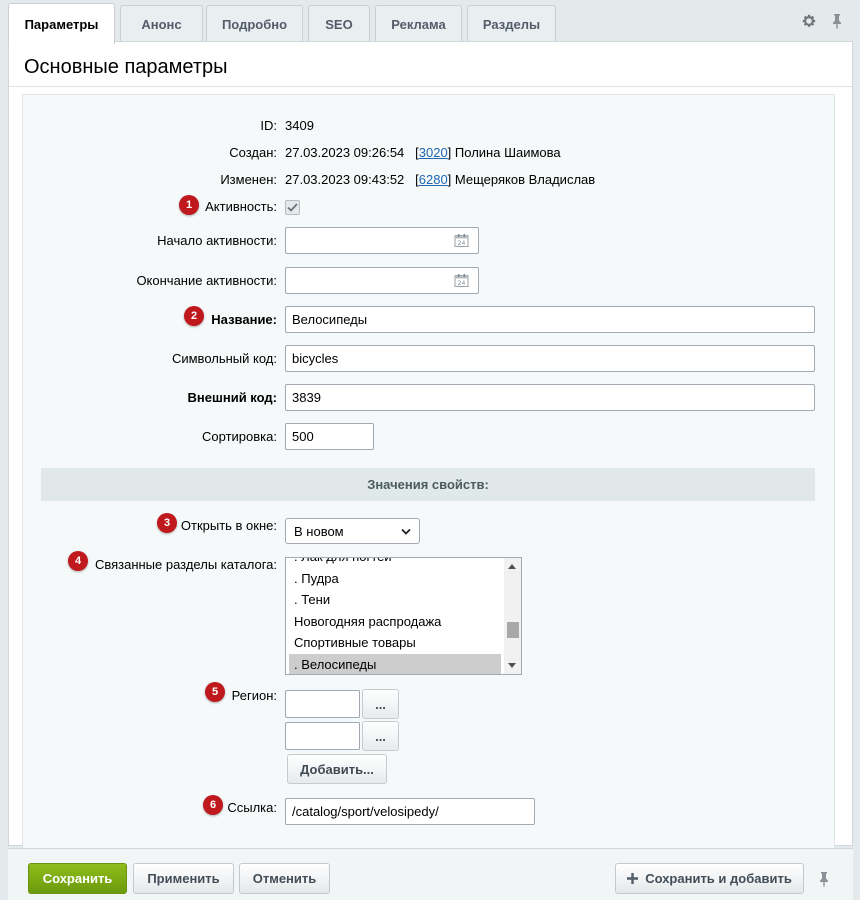  What do you see at coordinates (395, 600) in the screenshot?
I see `list-item: . Тени` at bounding box center [395, 600].